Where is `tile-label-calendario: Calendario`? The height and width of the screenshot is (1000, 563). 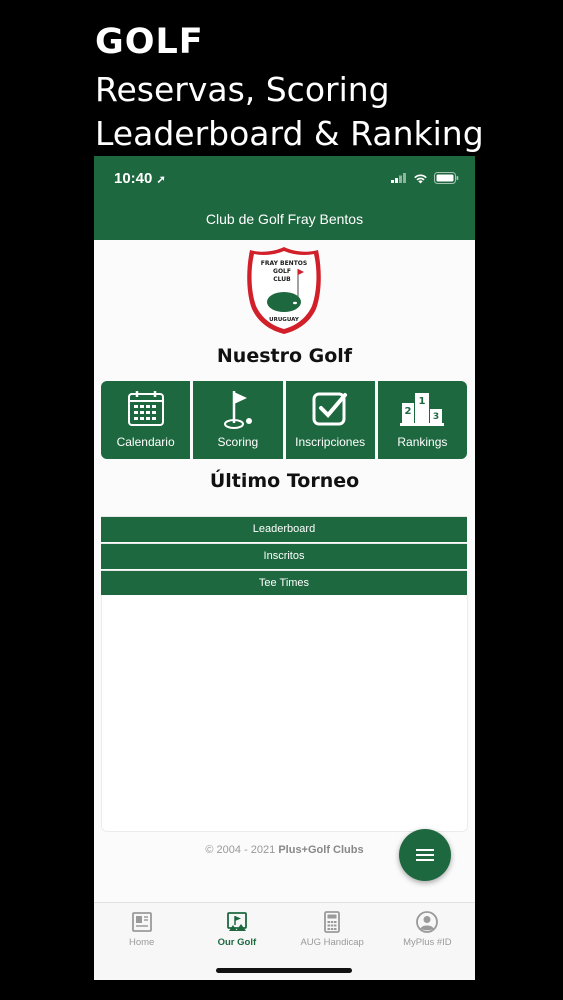 tile-label-calendario: Calendario is located at coordinates (145, 442).